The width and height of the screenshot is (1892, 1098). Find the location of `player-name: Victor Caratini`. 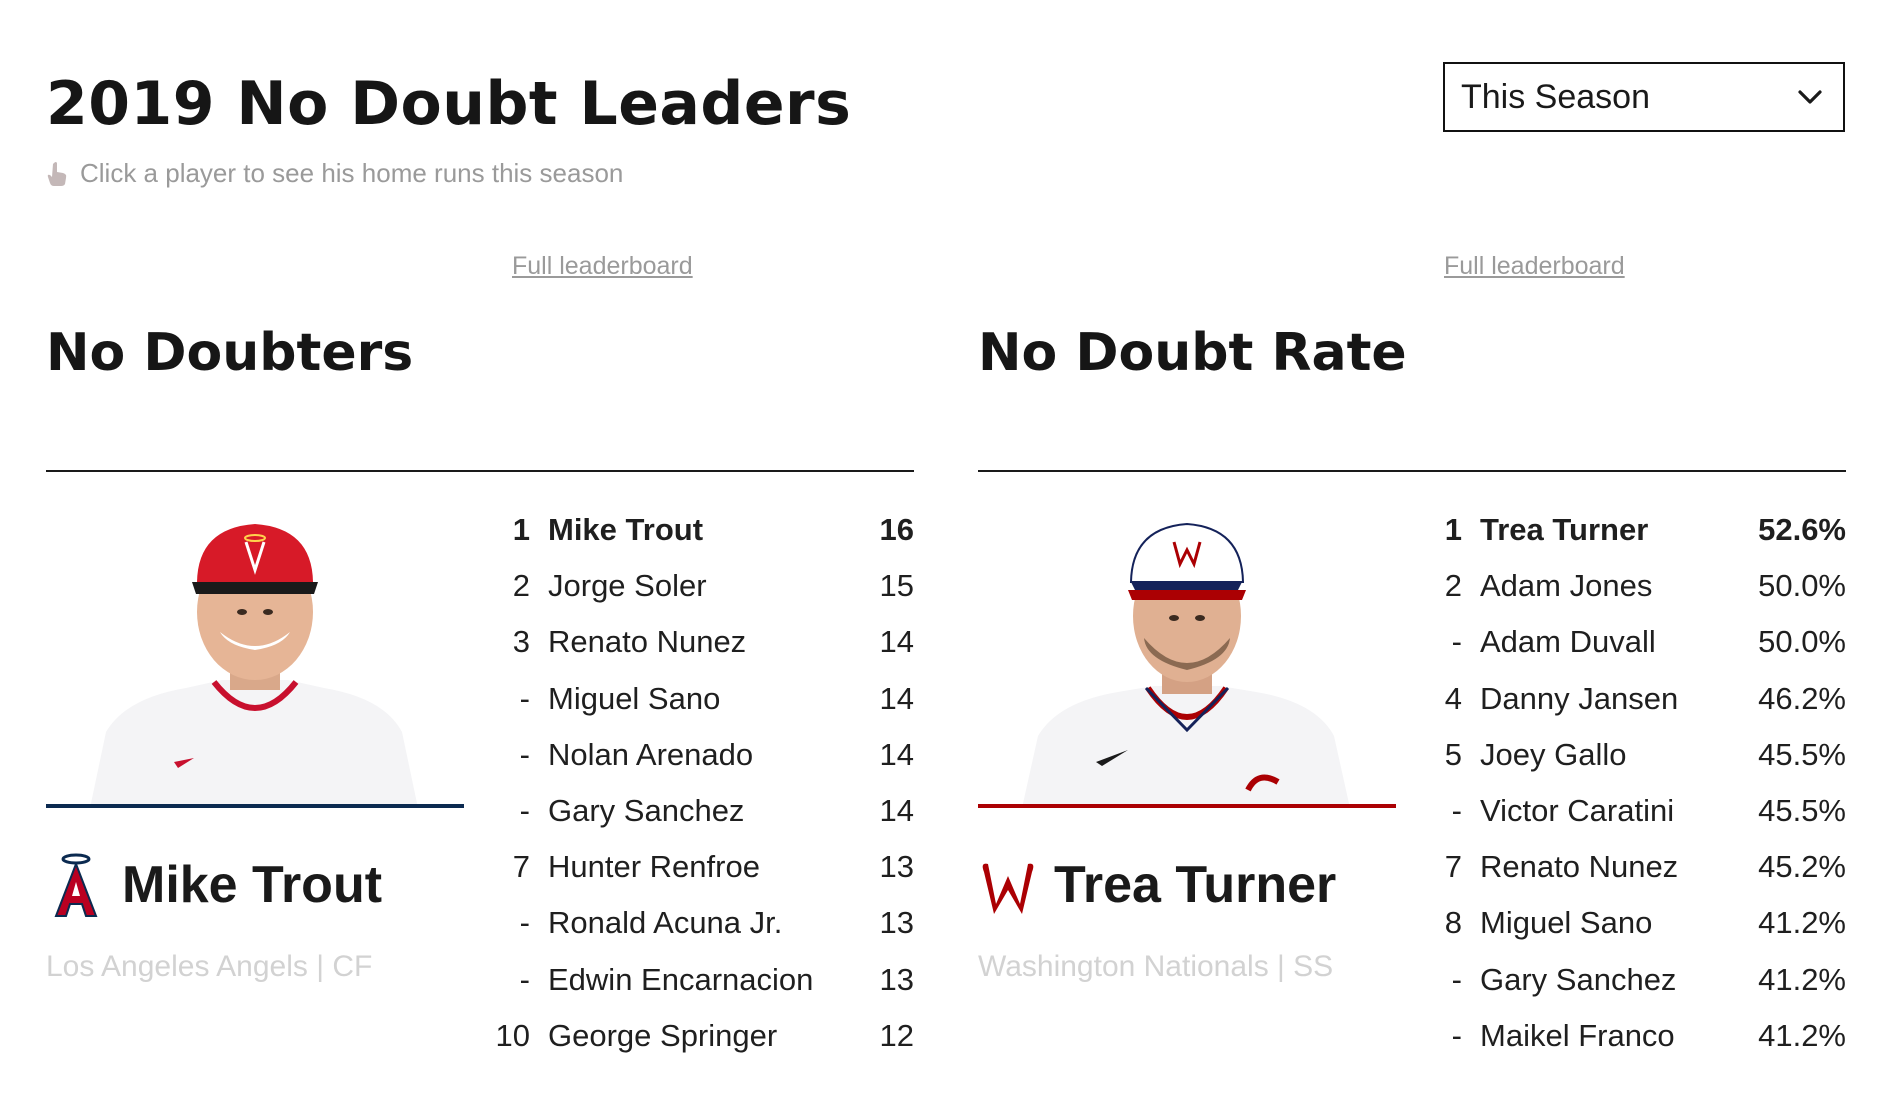

player-name: Victor Caratini is located at coordinates (1577, 811).